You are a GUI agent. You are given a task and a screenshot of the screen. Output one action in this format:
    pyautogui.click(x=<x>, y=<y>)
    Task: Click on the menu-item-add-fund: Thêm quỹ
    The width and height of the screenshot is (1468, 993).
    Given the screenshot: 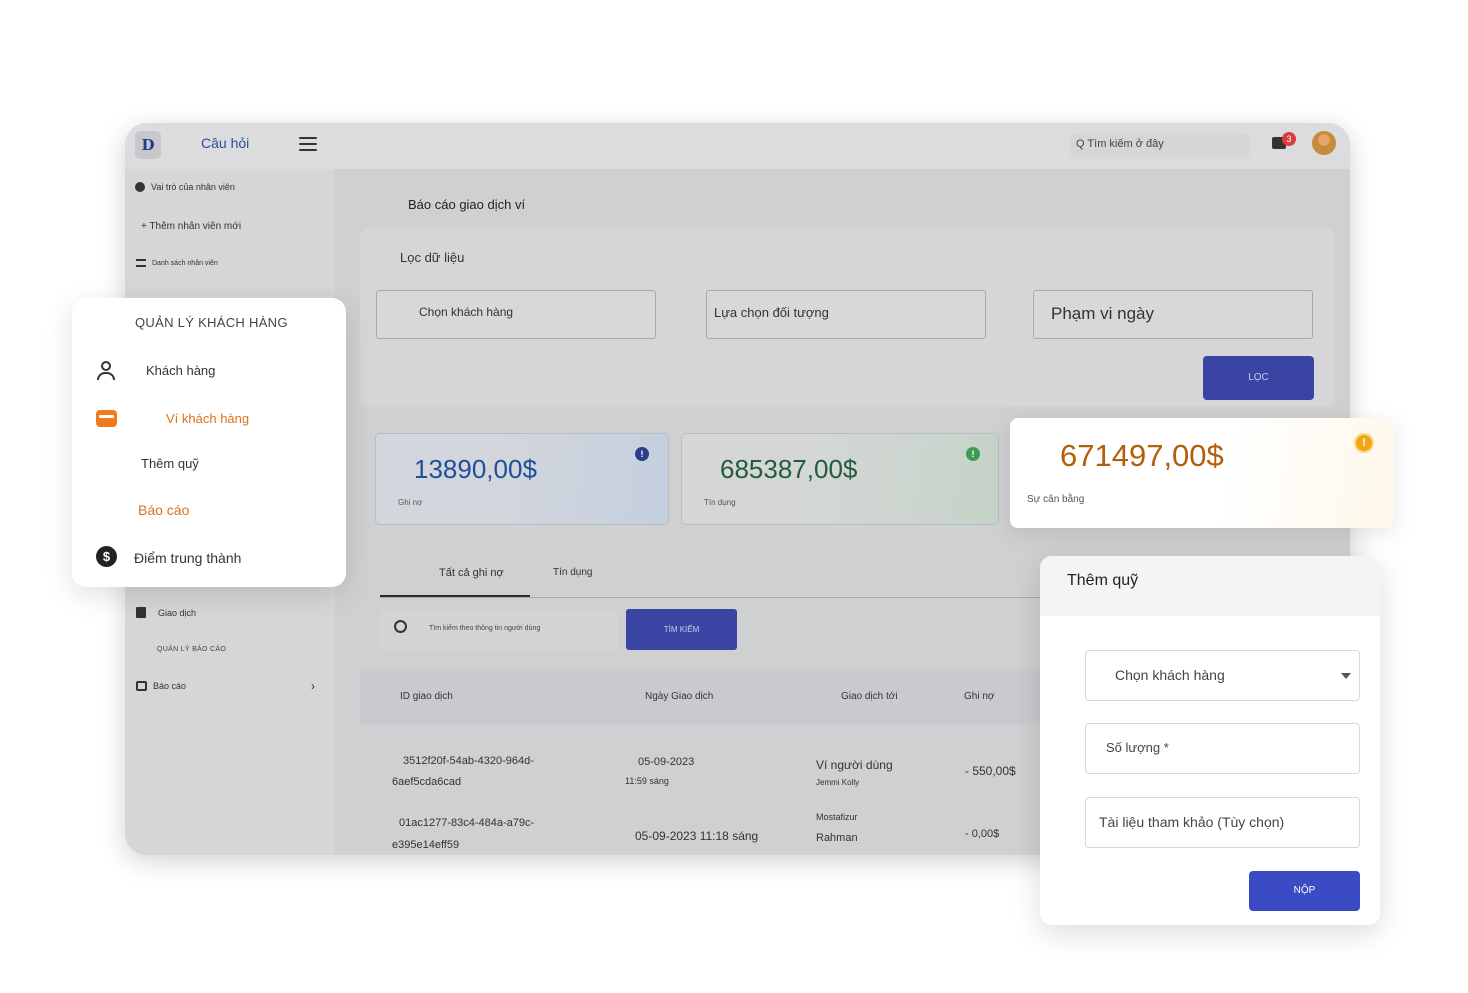 What is the action you would take?
    pyautogui.click(x=170, y=463)
    